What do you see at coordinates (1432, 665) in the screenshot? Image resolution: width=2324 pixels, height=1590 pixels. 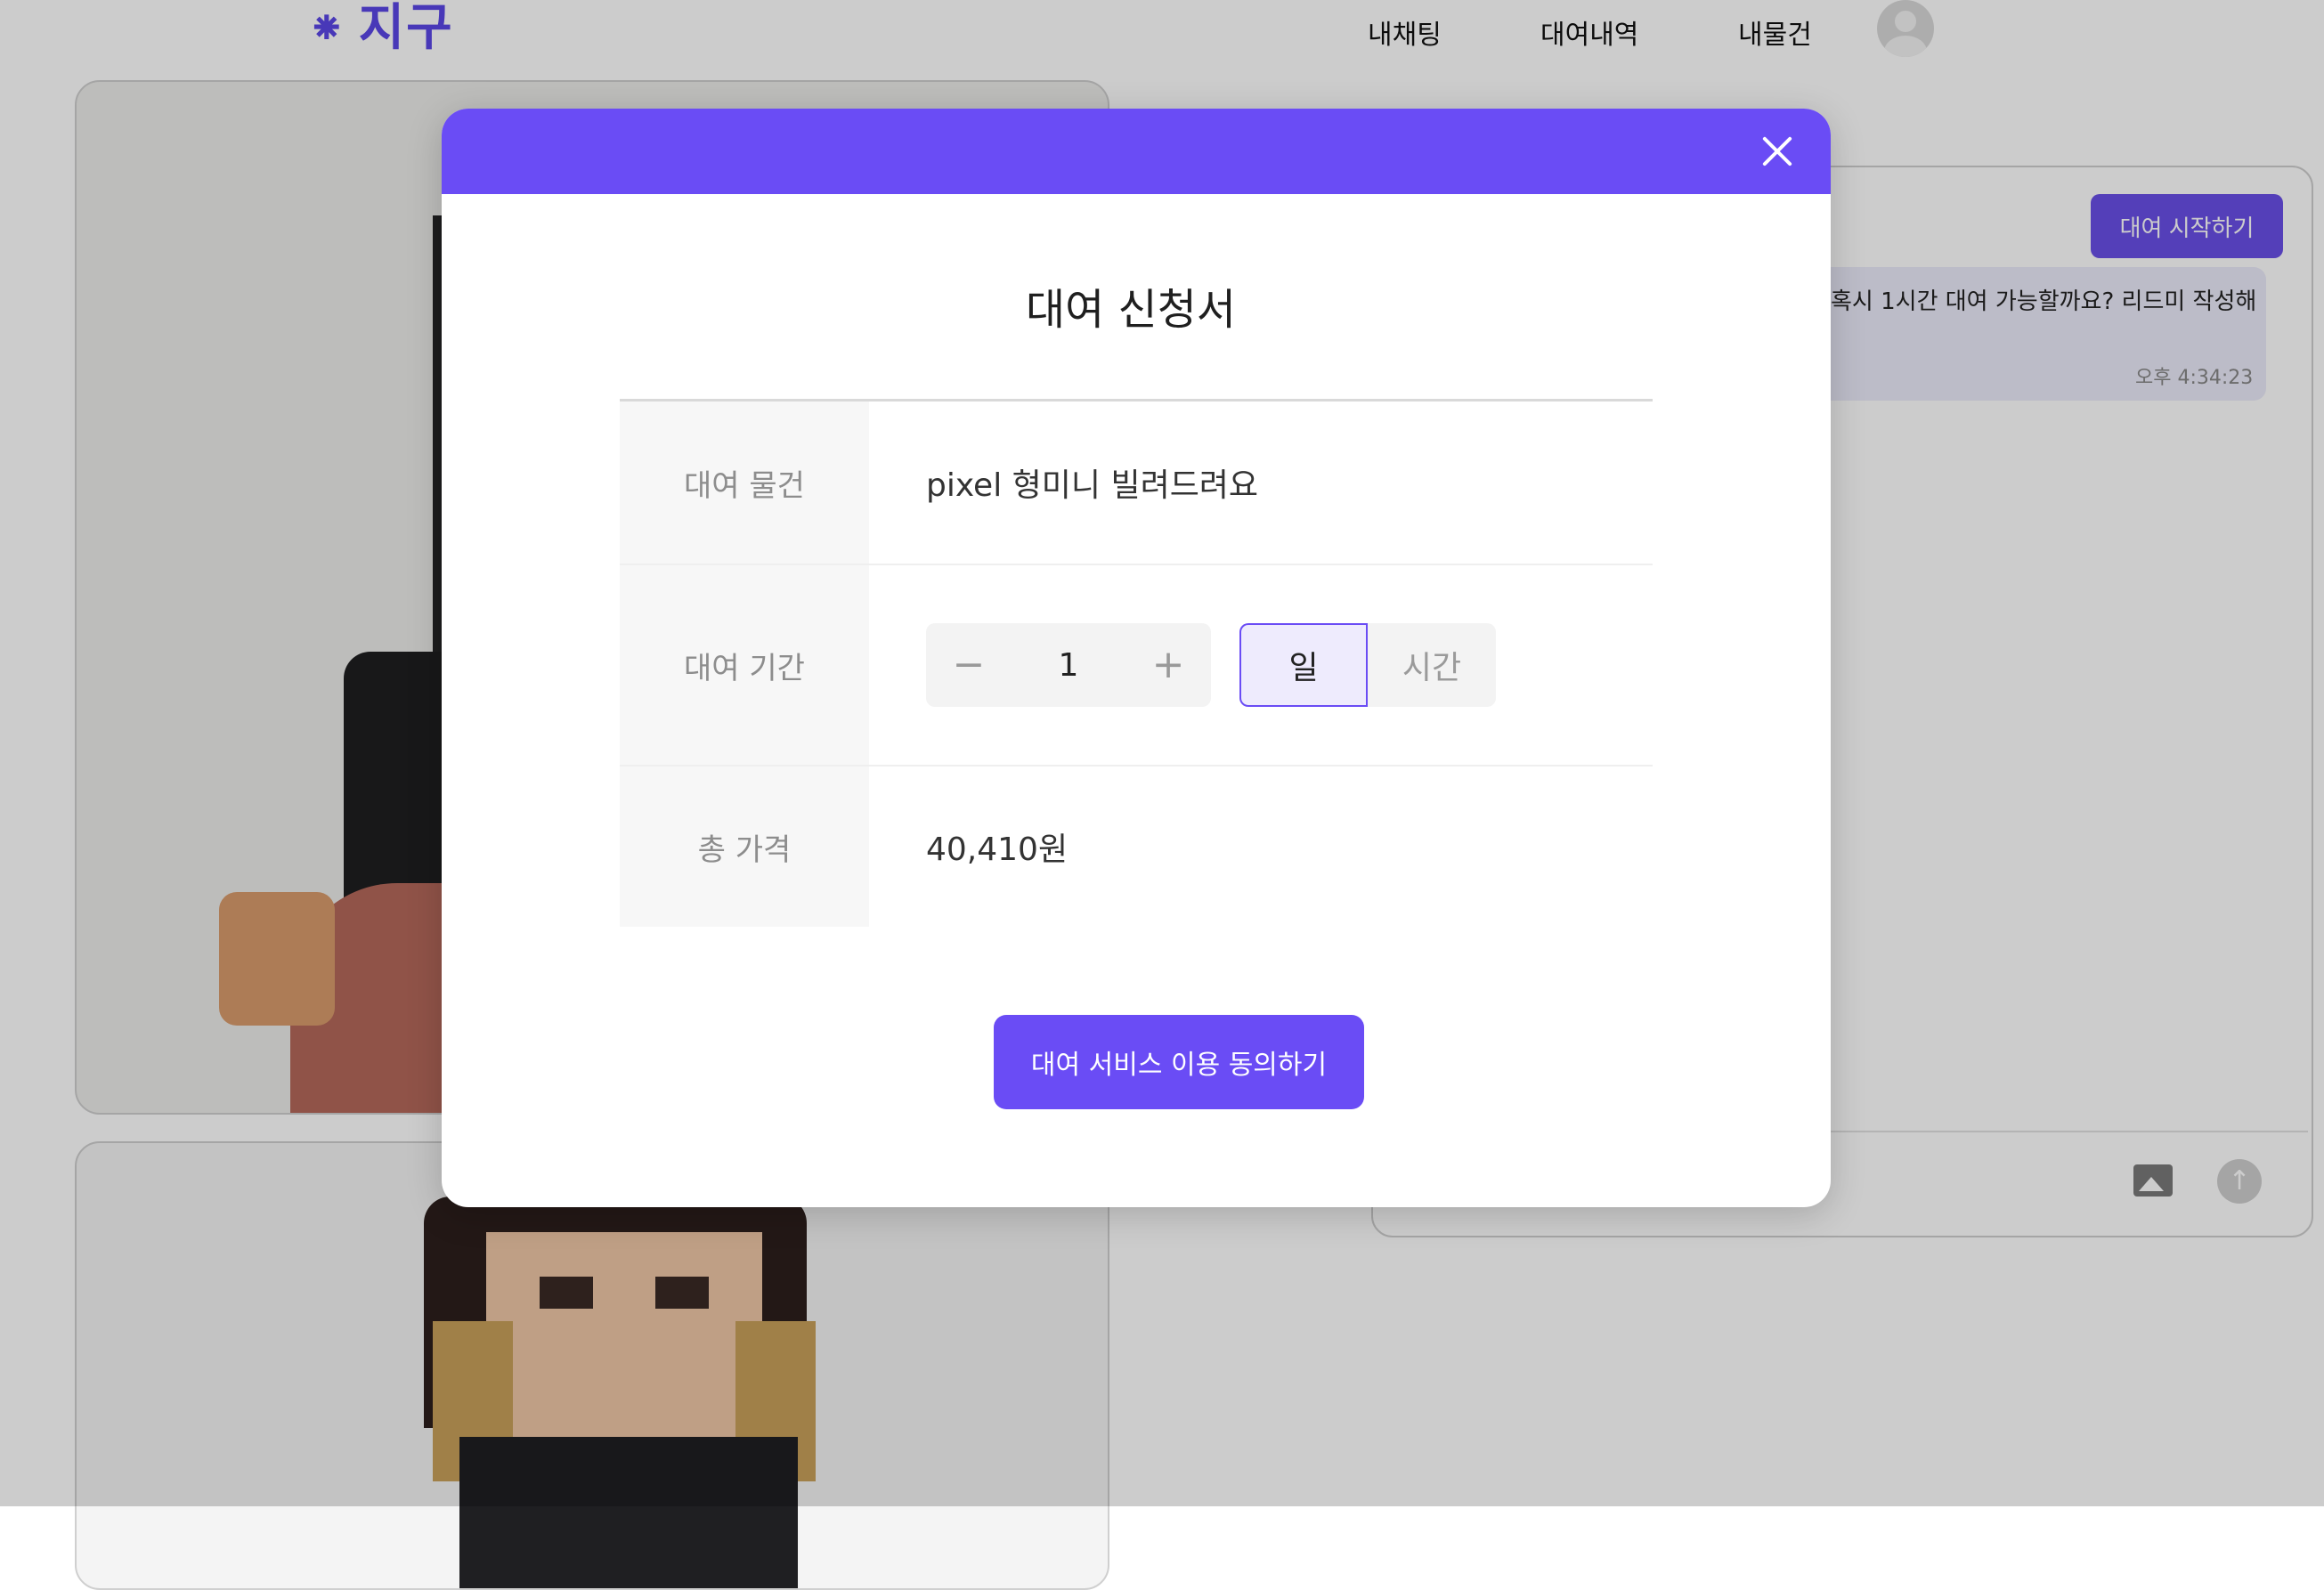 I see `unit-hour-button: 시간` at bounding box center [1432, 665].